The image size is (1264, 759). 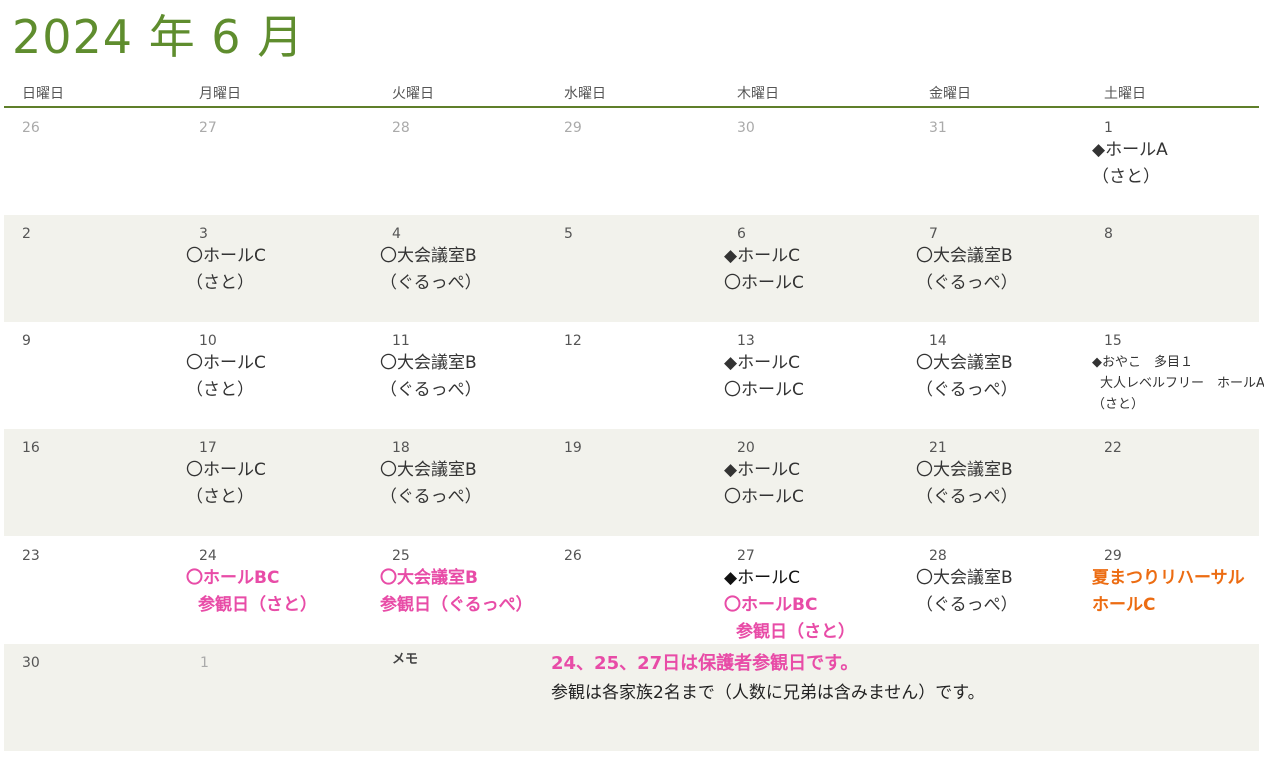 What do you see at coordinates (705, 663) in the screenshot?
I see `memo-highlight: 24、25、27日は保護者参観日です。` at bounding box center [705, 663].